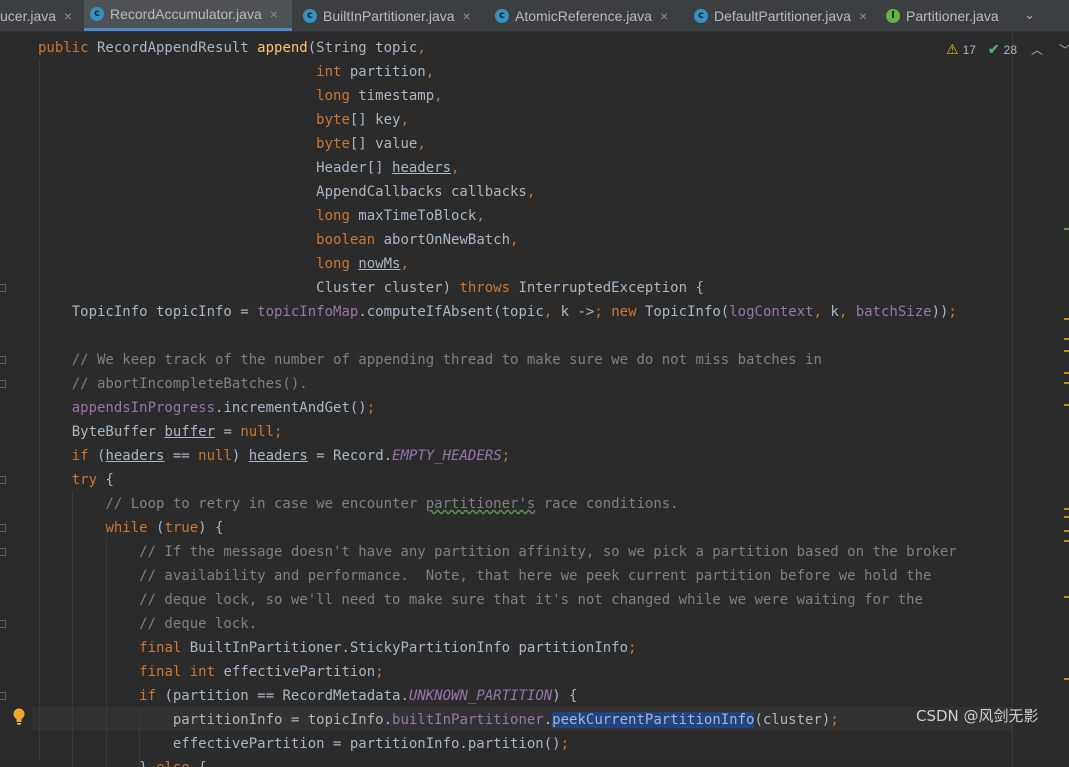 This screenshot has width=1069, height=767. What do you see at coordinates (232, 144) in the screenshot?
I see `code-line: byte[] value,` at bounding box center [232, 144].